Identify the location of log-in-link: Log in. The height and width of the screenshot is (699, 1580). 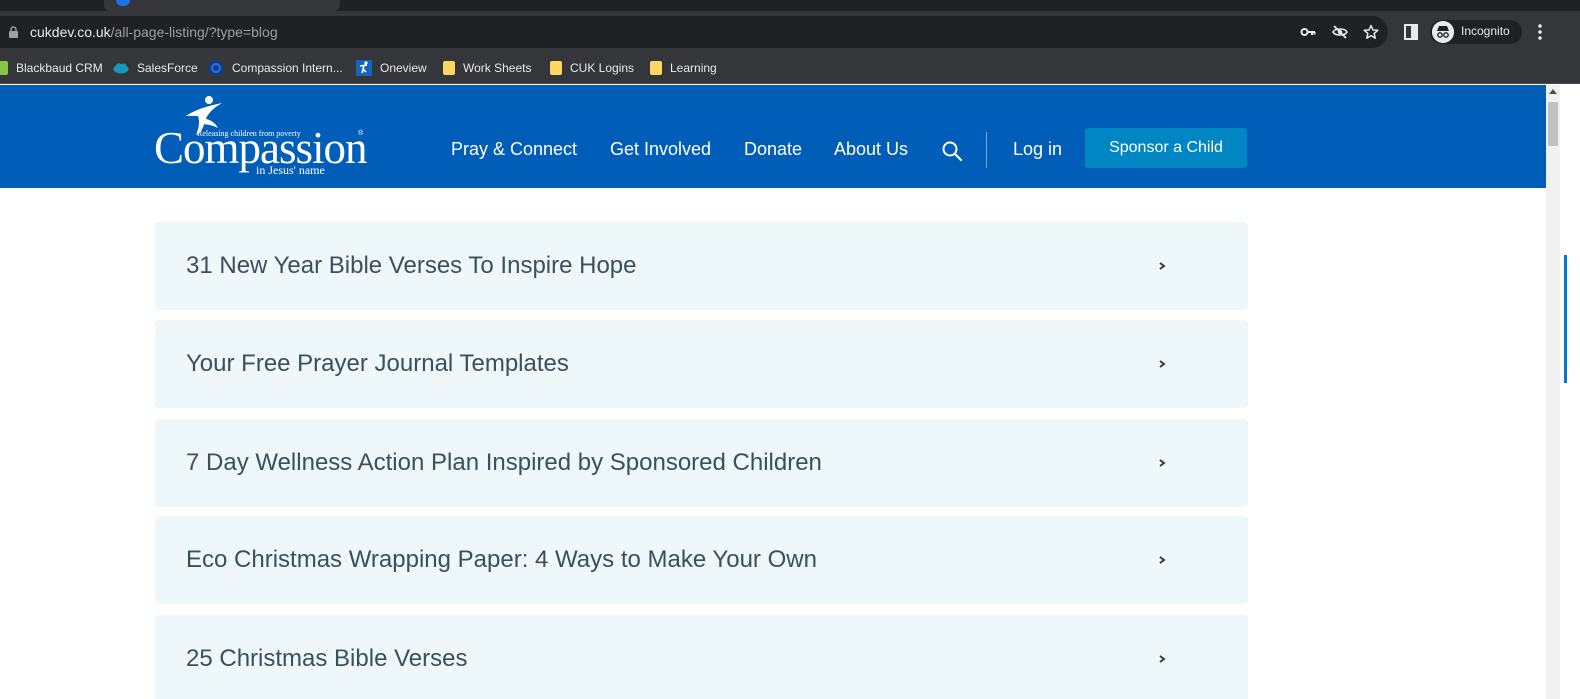
(1037, 149).